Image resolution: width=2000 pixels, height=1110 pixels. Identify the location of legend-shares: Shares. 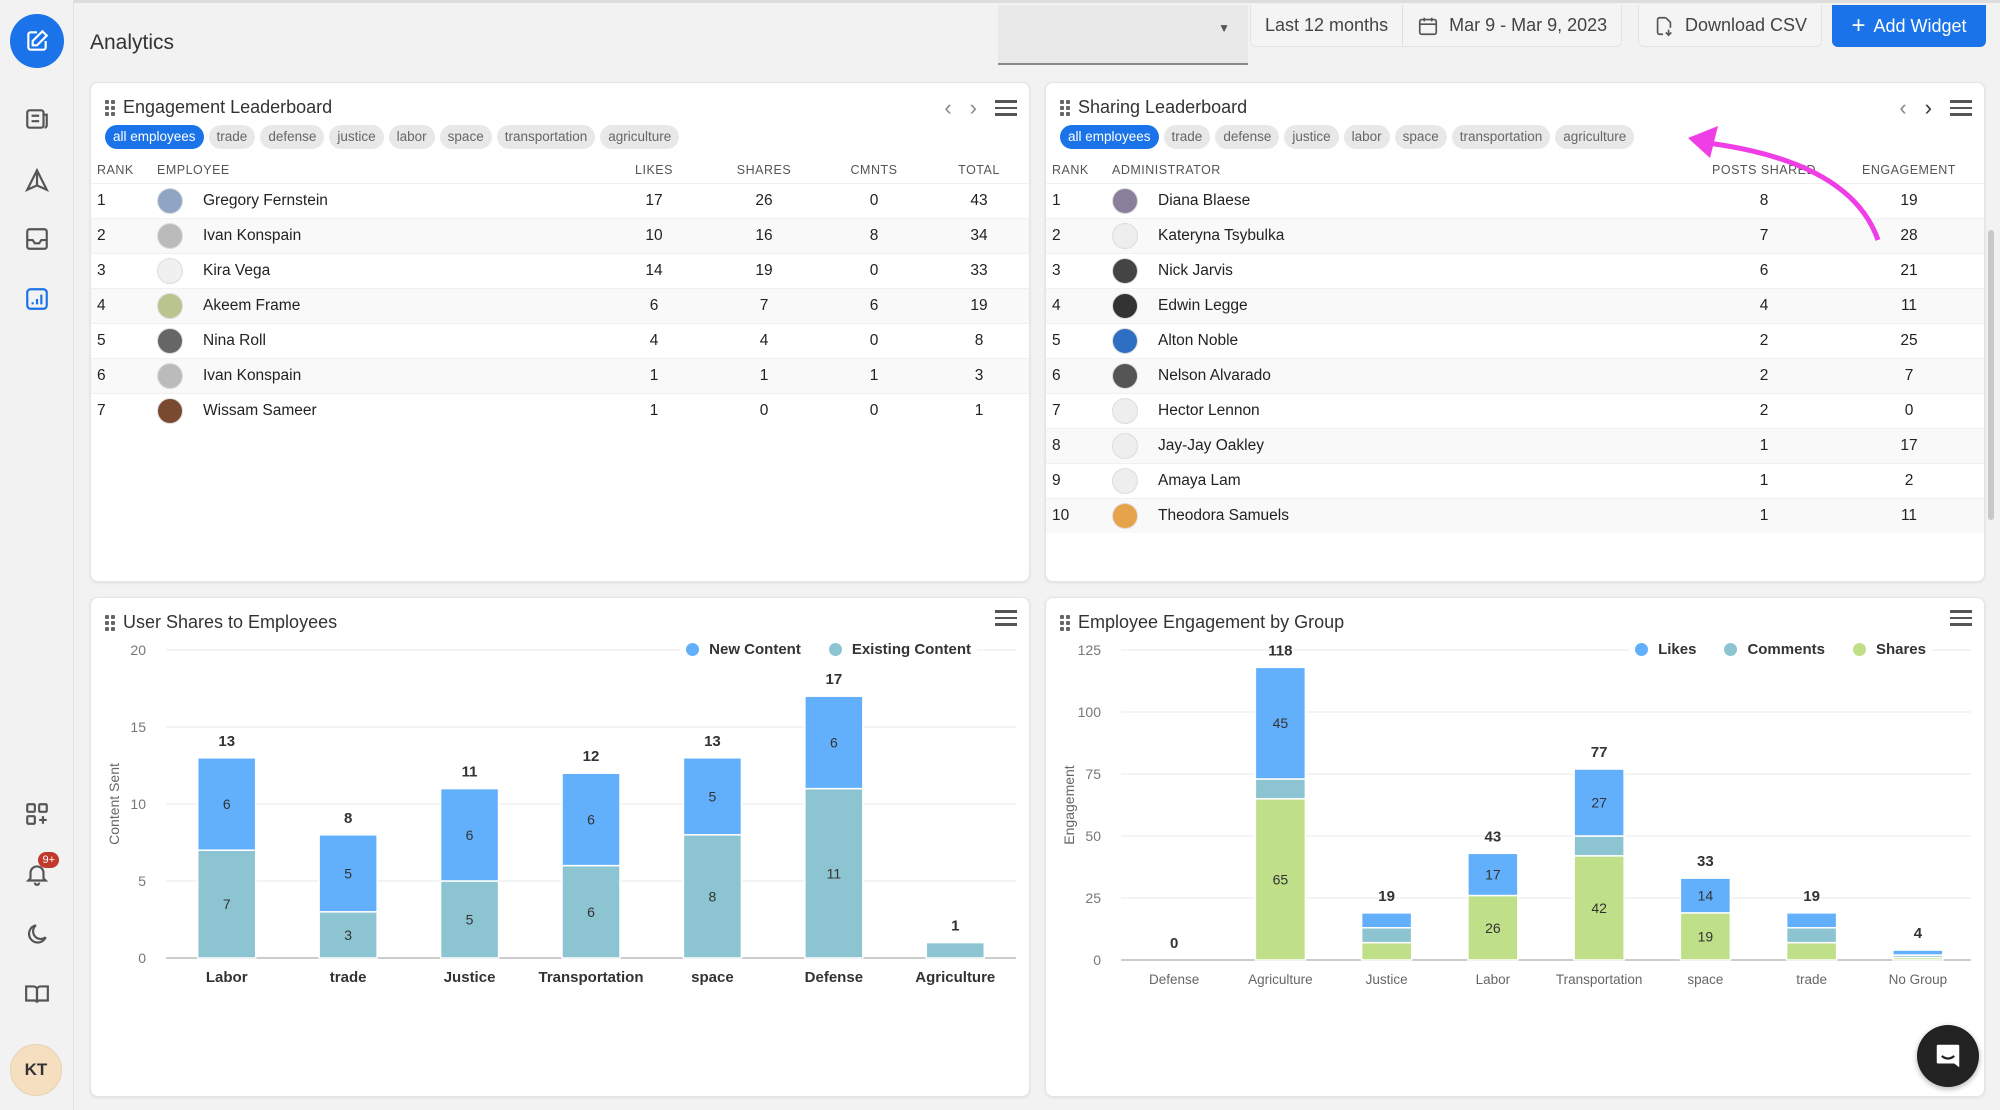
(1889, 649).